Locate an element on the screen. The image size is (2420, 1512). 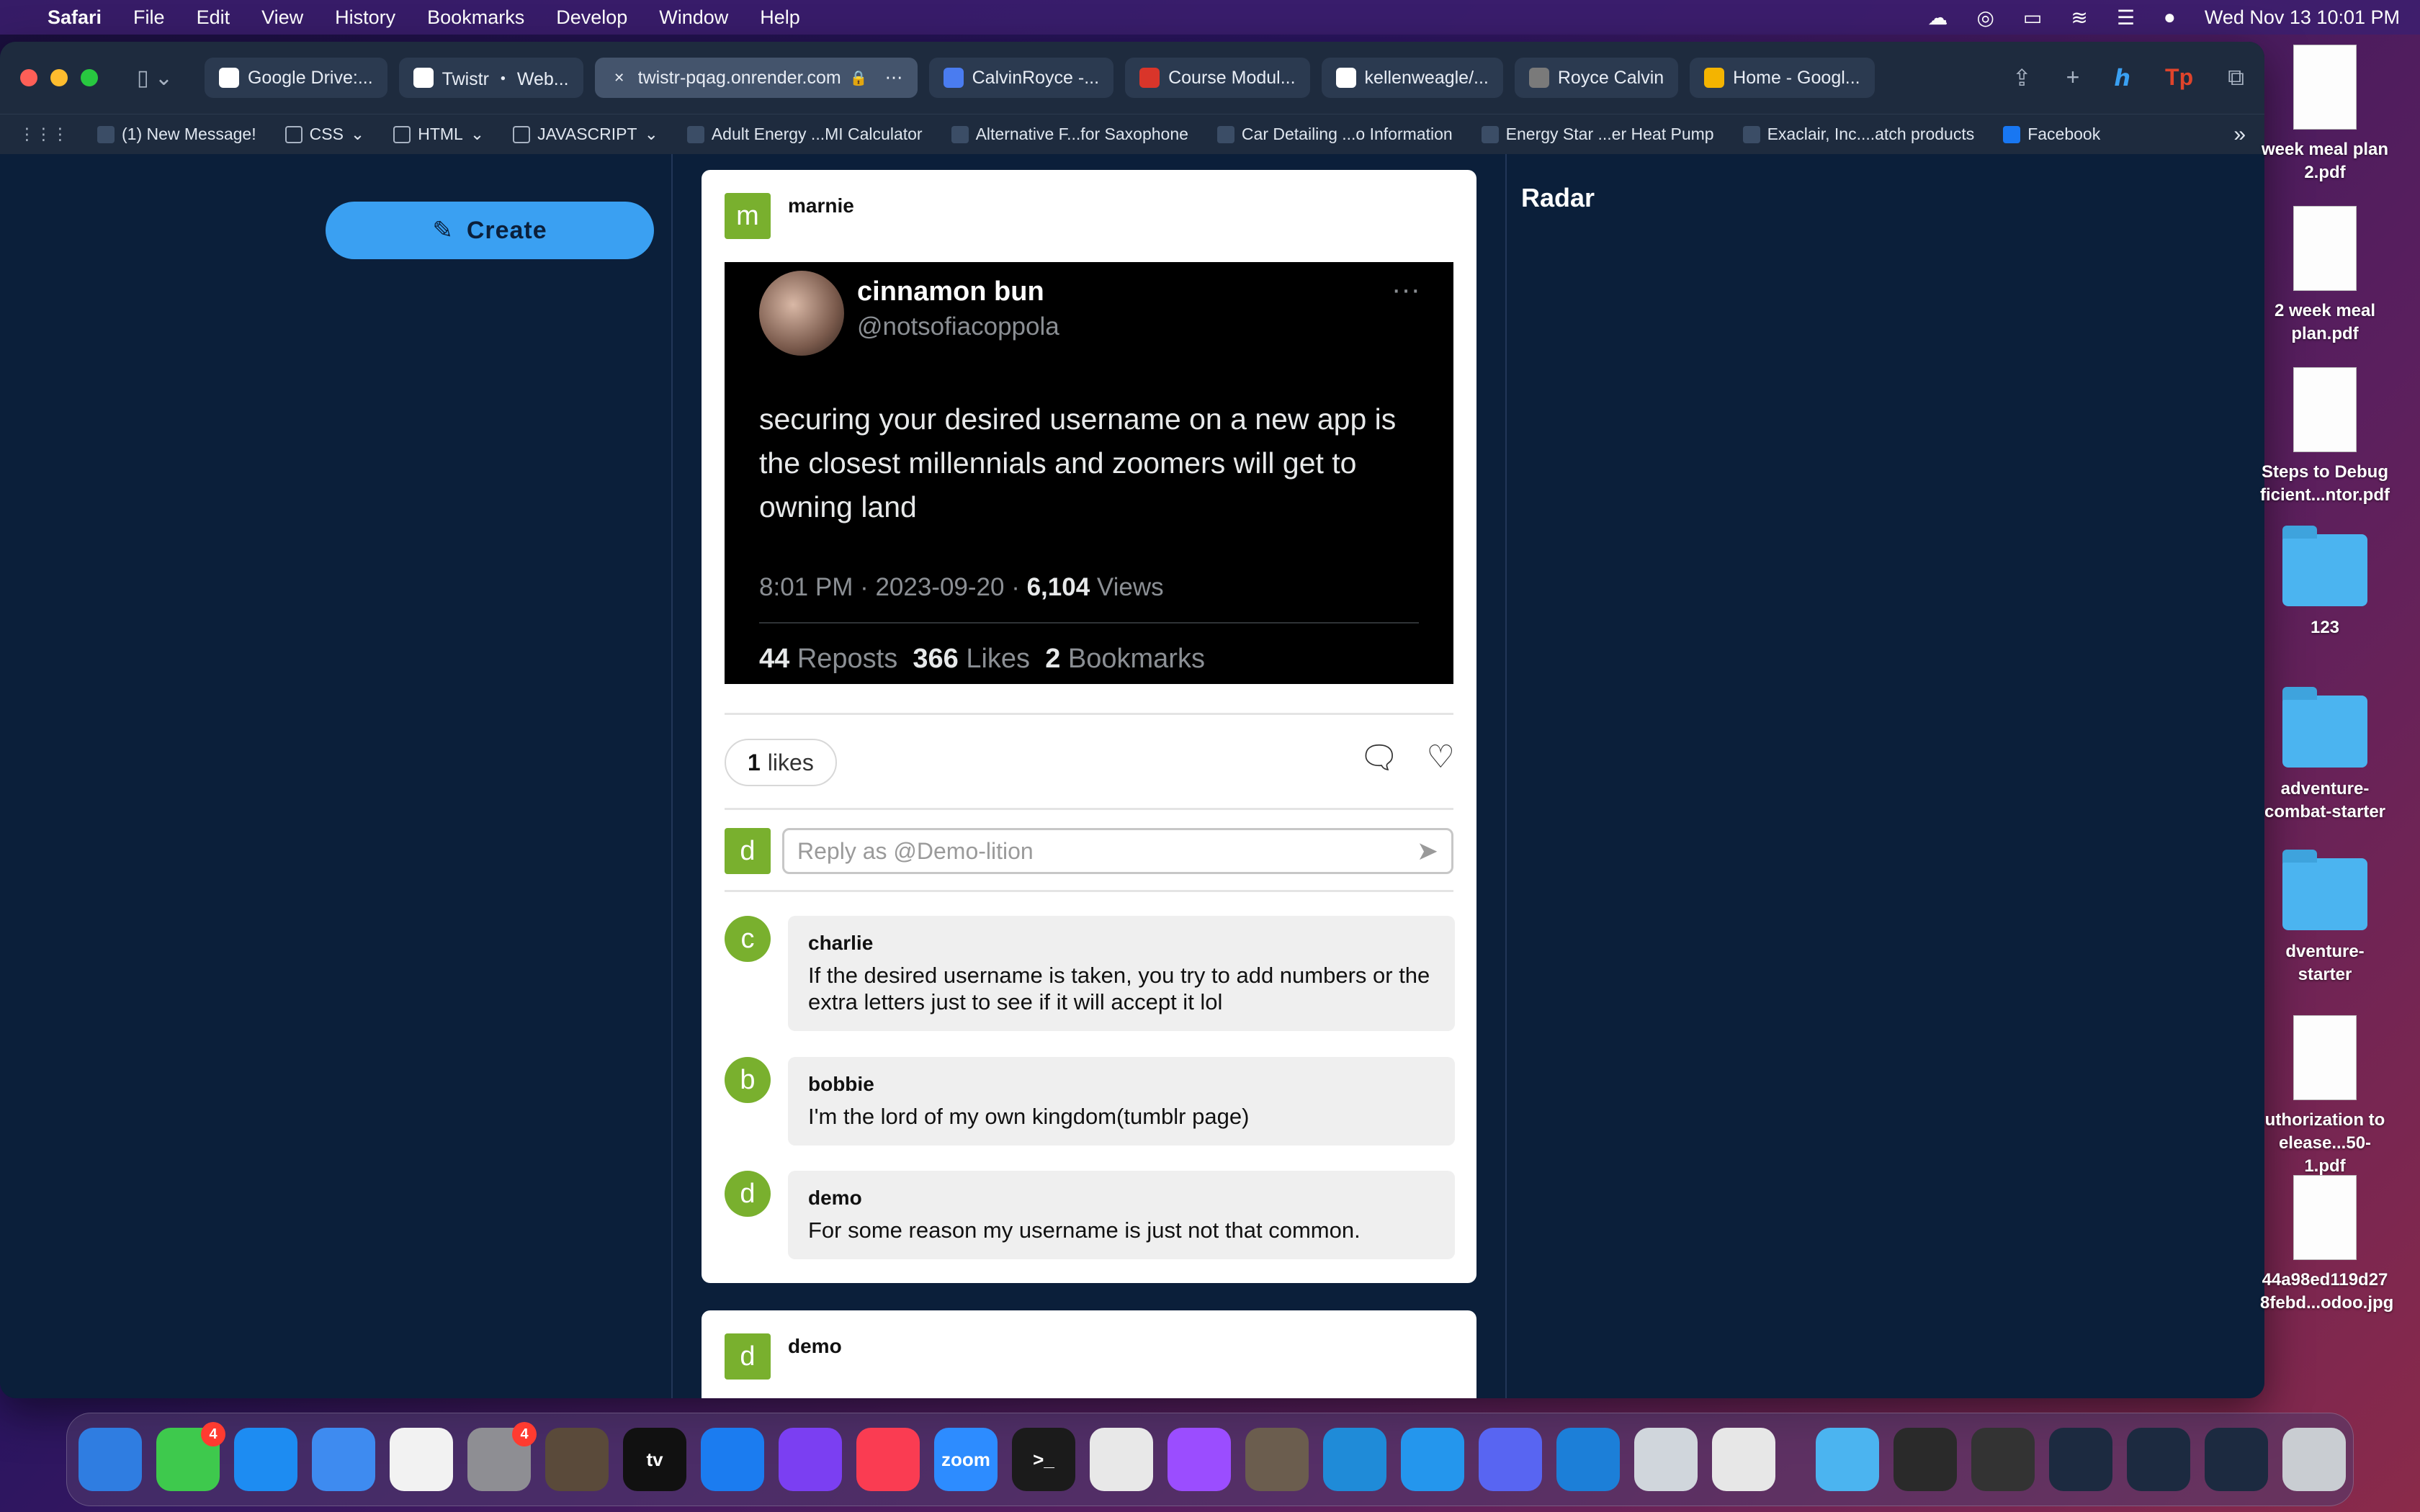
fullscreen-window-button is located at coordinates (89, 77).